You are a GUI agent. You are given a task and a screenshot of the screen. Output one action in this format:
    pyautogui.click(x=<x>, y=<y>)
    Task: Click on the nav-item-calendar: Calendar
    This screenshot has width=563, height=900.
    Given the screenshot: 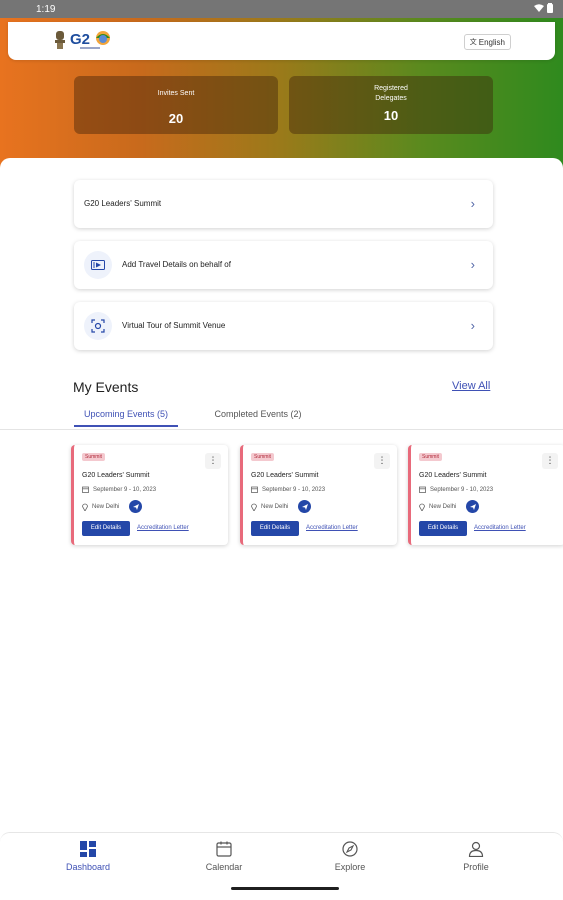 What is the action you would take?
    pyautogui.click(x=224, y=856)
    